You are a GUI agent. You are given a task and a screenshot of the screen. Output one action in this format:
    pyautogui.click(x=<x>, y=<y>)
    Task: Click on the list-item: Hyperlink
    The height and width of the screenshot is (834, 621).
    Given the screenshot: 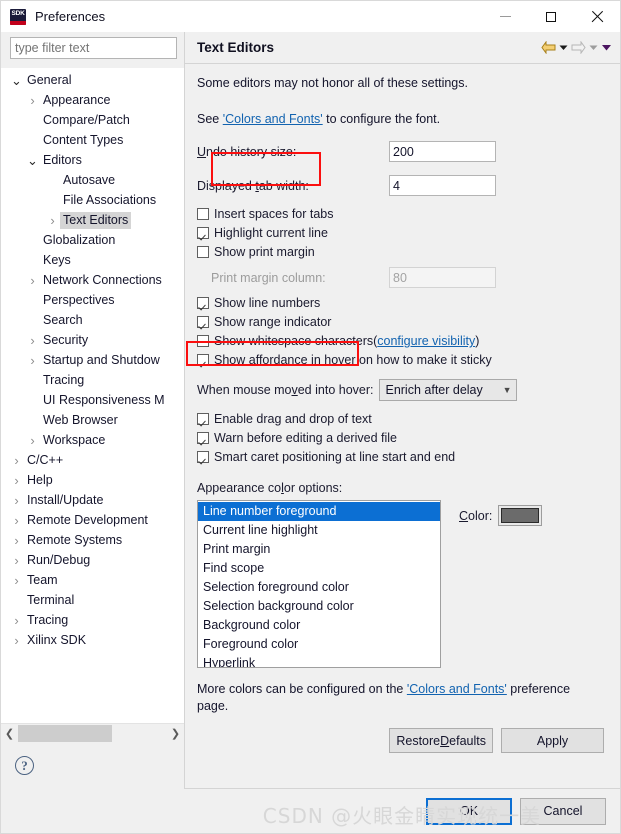 What is the action you would take?
    pyautogui.click(x=319, y=660)
    